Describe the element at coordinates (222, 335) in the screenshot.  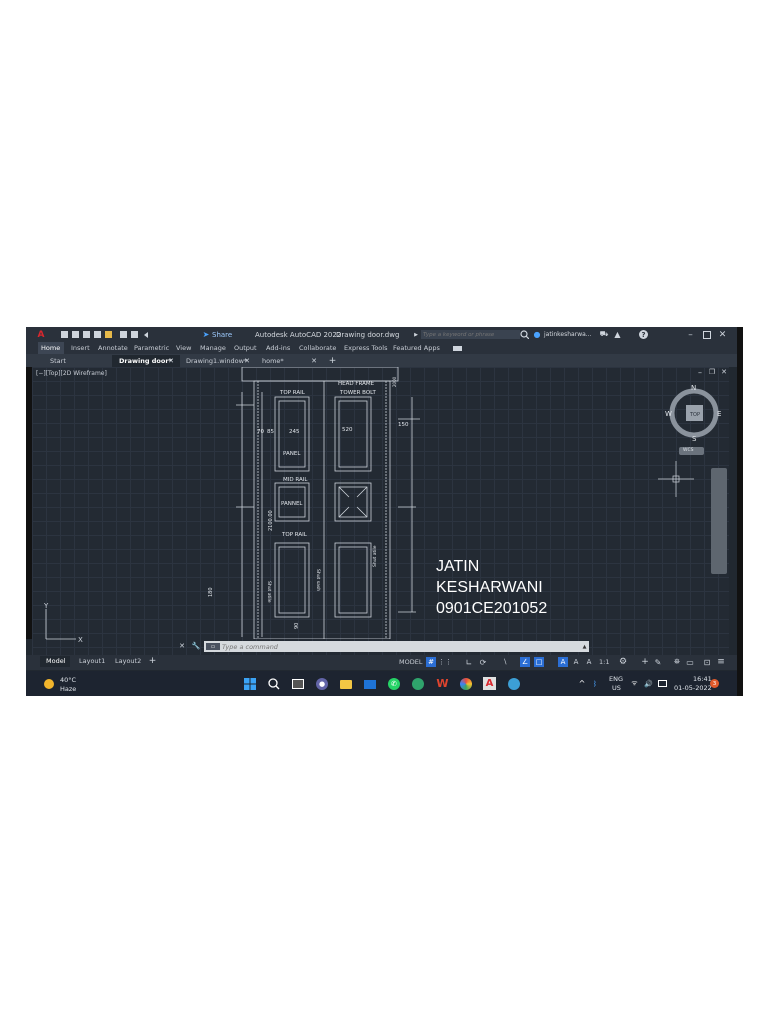
I see `share-button: Share` at that location.